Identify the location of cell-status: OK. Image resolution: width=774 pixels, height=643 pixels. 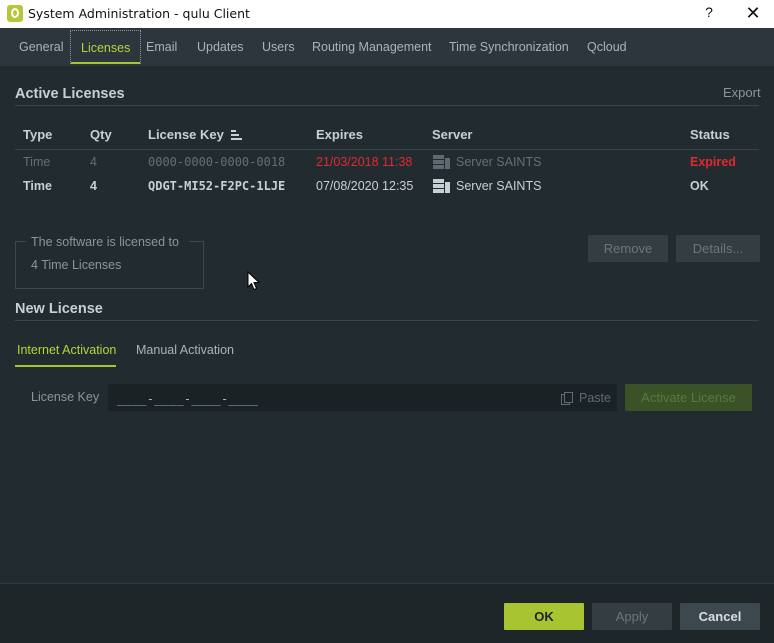
(699, 186).